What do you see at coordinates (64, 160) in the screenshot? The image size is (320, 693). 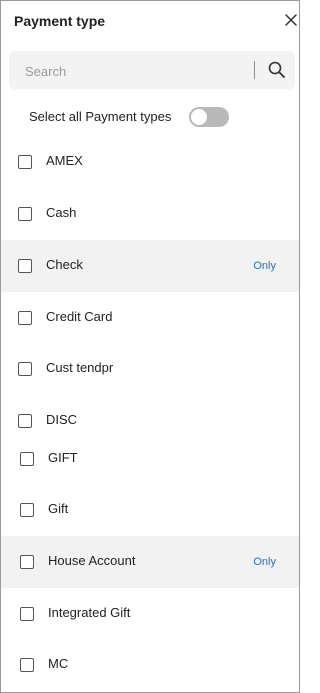 I see `list-item-label: AMEX` at bounding box center [64, 160].